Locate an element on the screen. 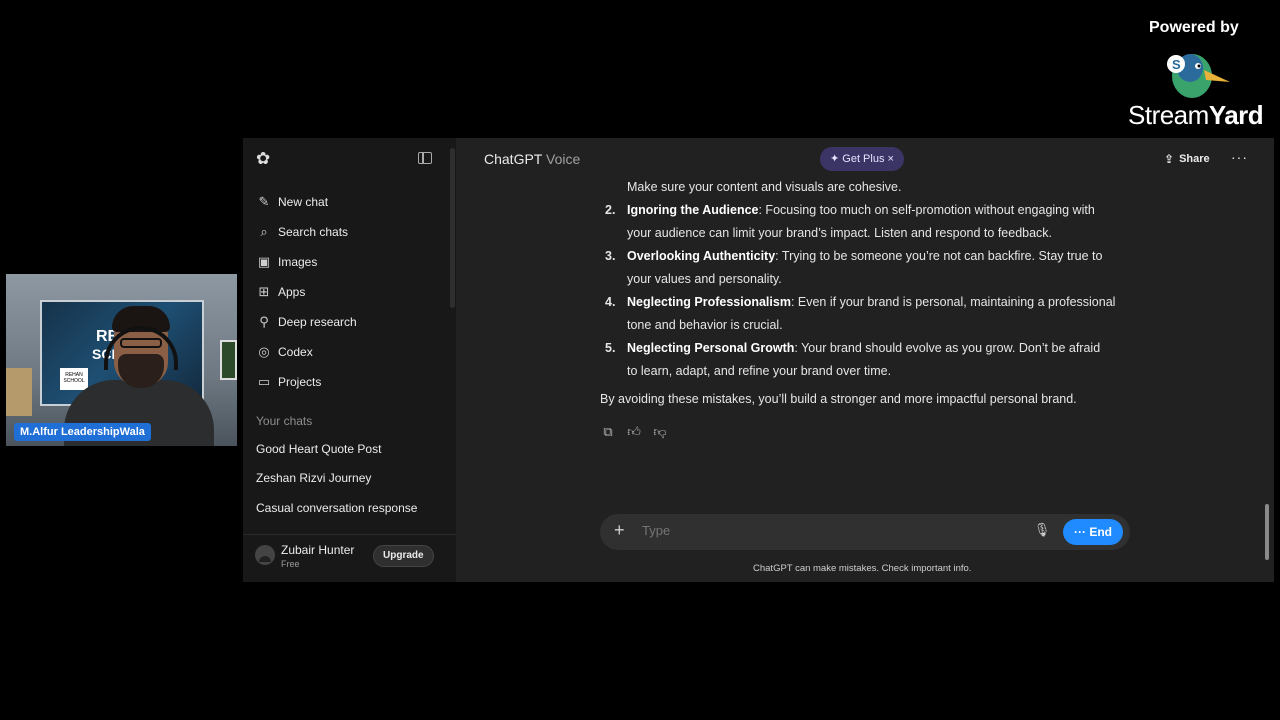 This screenshot has width=1280, height=720. grid-icon: ⊞ is located at coordinates (264, 291).